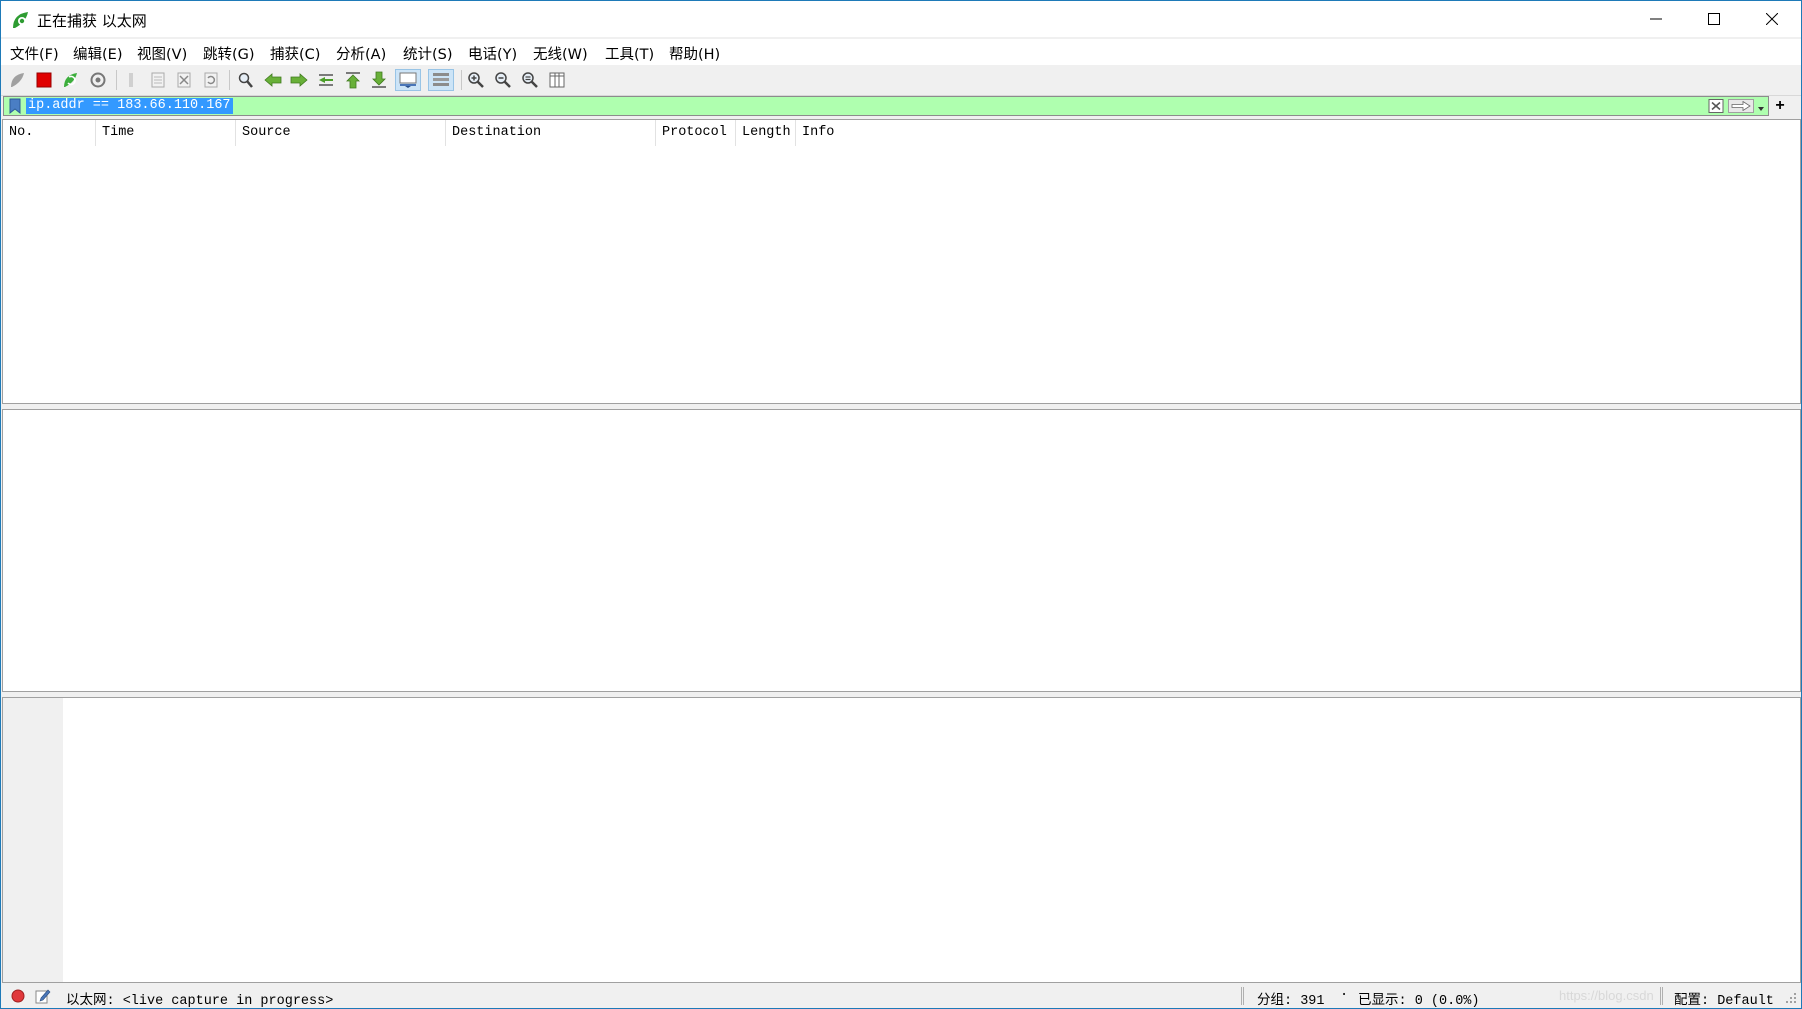 The width and height of the screenshot is (1802, 1009). I want to click on menu-view: 视图(V), so click(162, 53).